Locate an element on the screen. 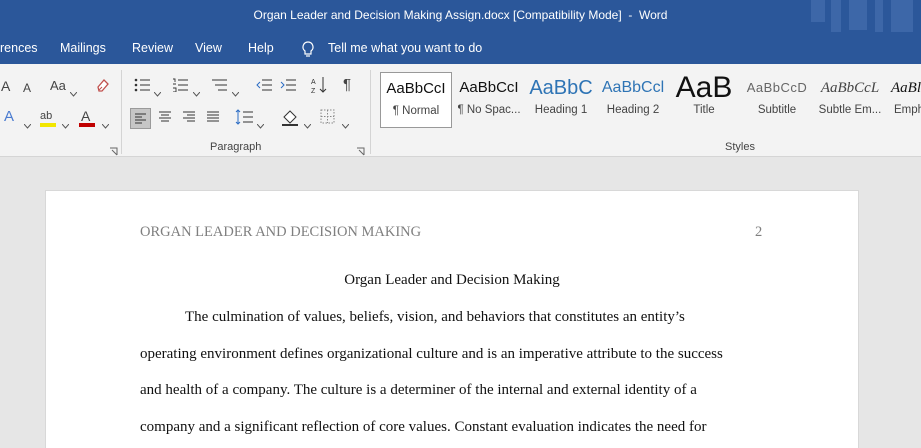 Image resolution: width=921 pixels, height=448 pixels. style-label: Subtitle is located at coordinates (777, 110).